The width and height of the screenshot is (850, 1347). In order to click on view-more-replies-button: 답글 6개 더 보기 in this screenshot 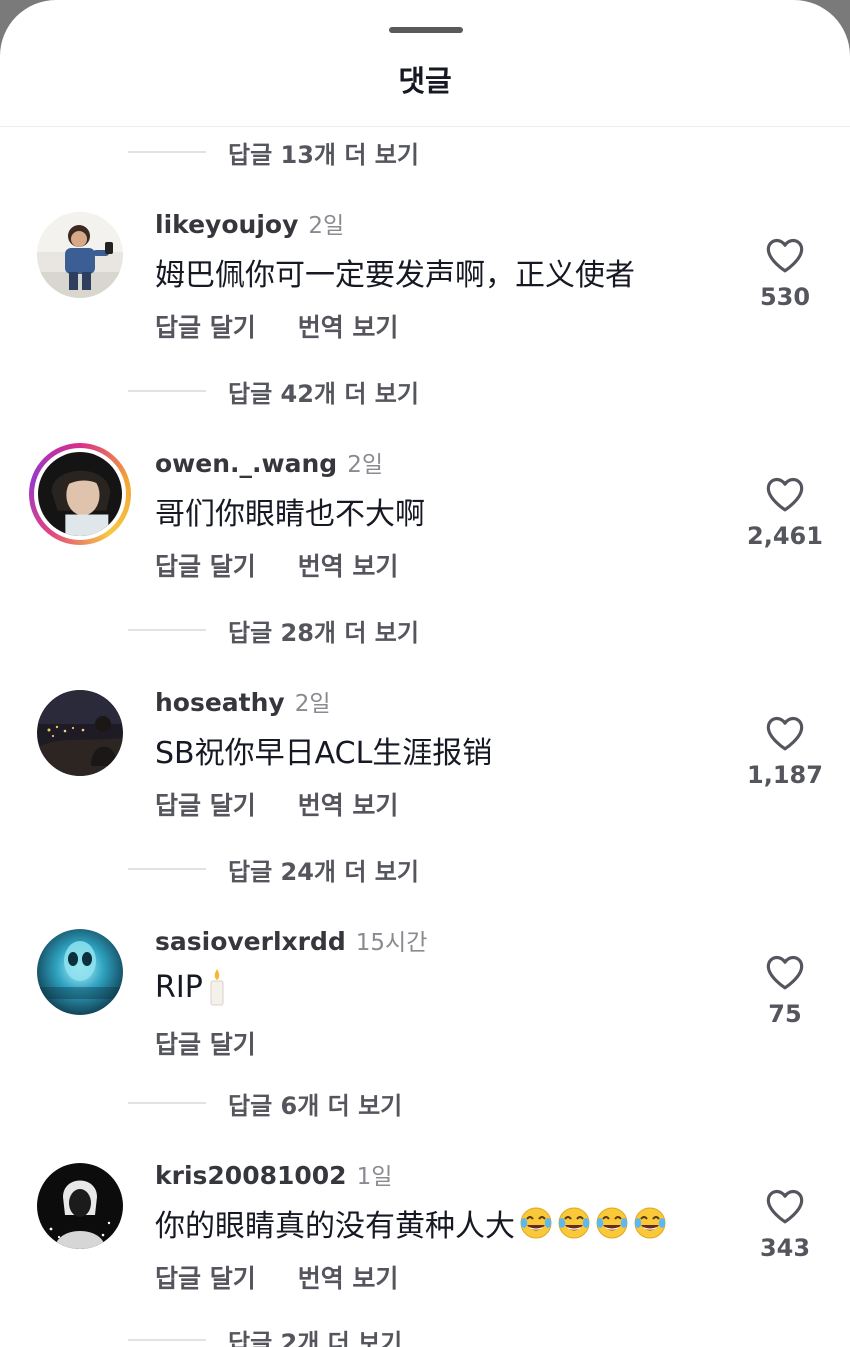, I will do `click(265, 1103)`.